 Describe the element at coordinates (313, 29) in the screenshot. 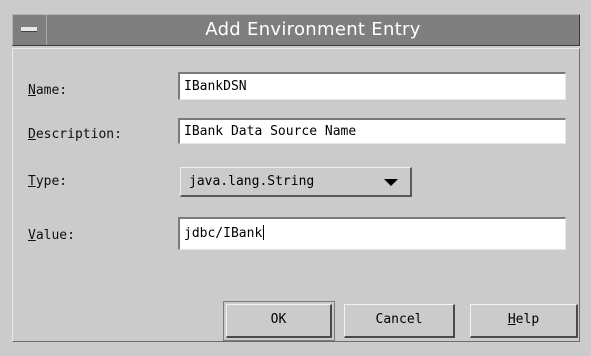

I see `dialog-title: Add Environment Entry` at that location.